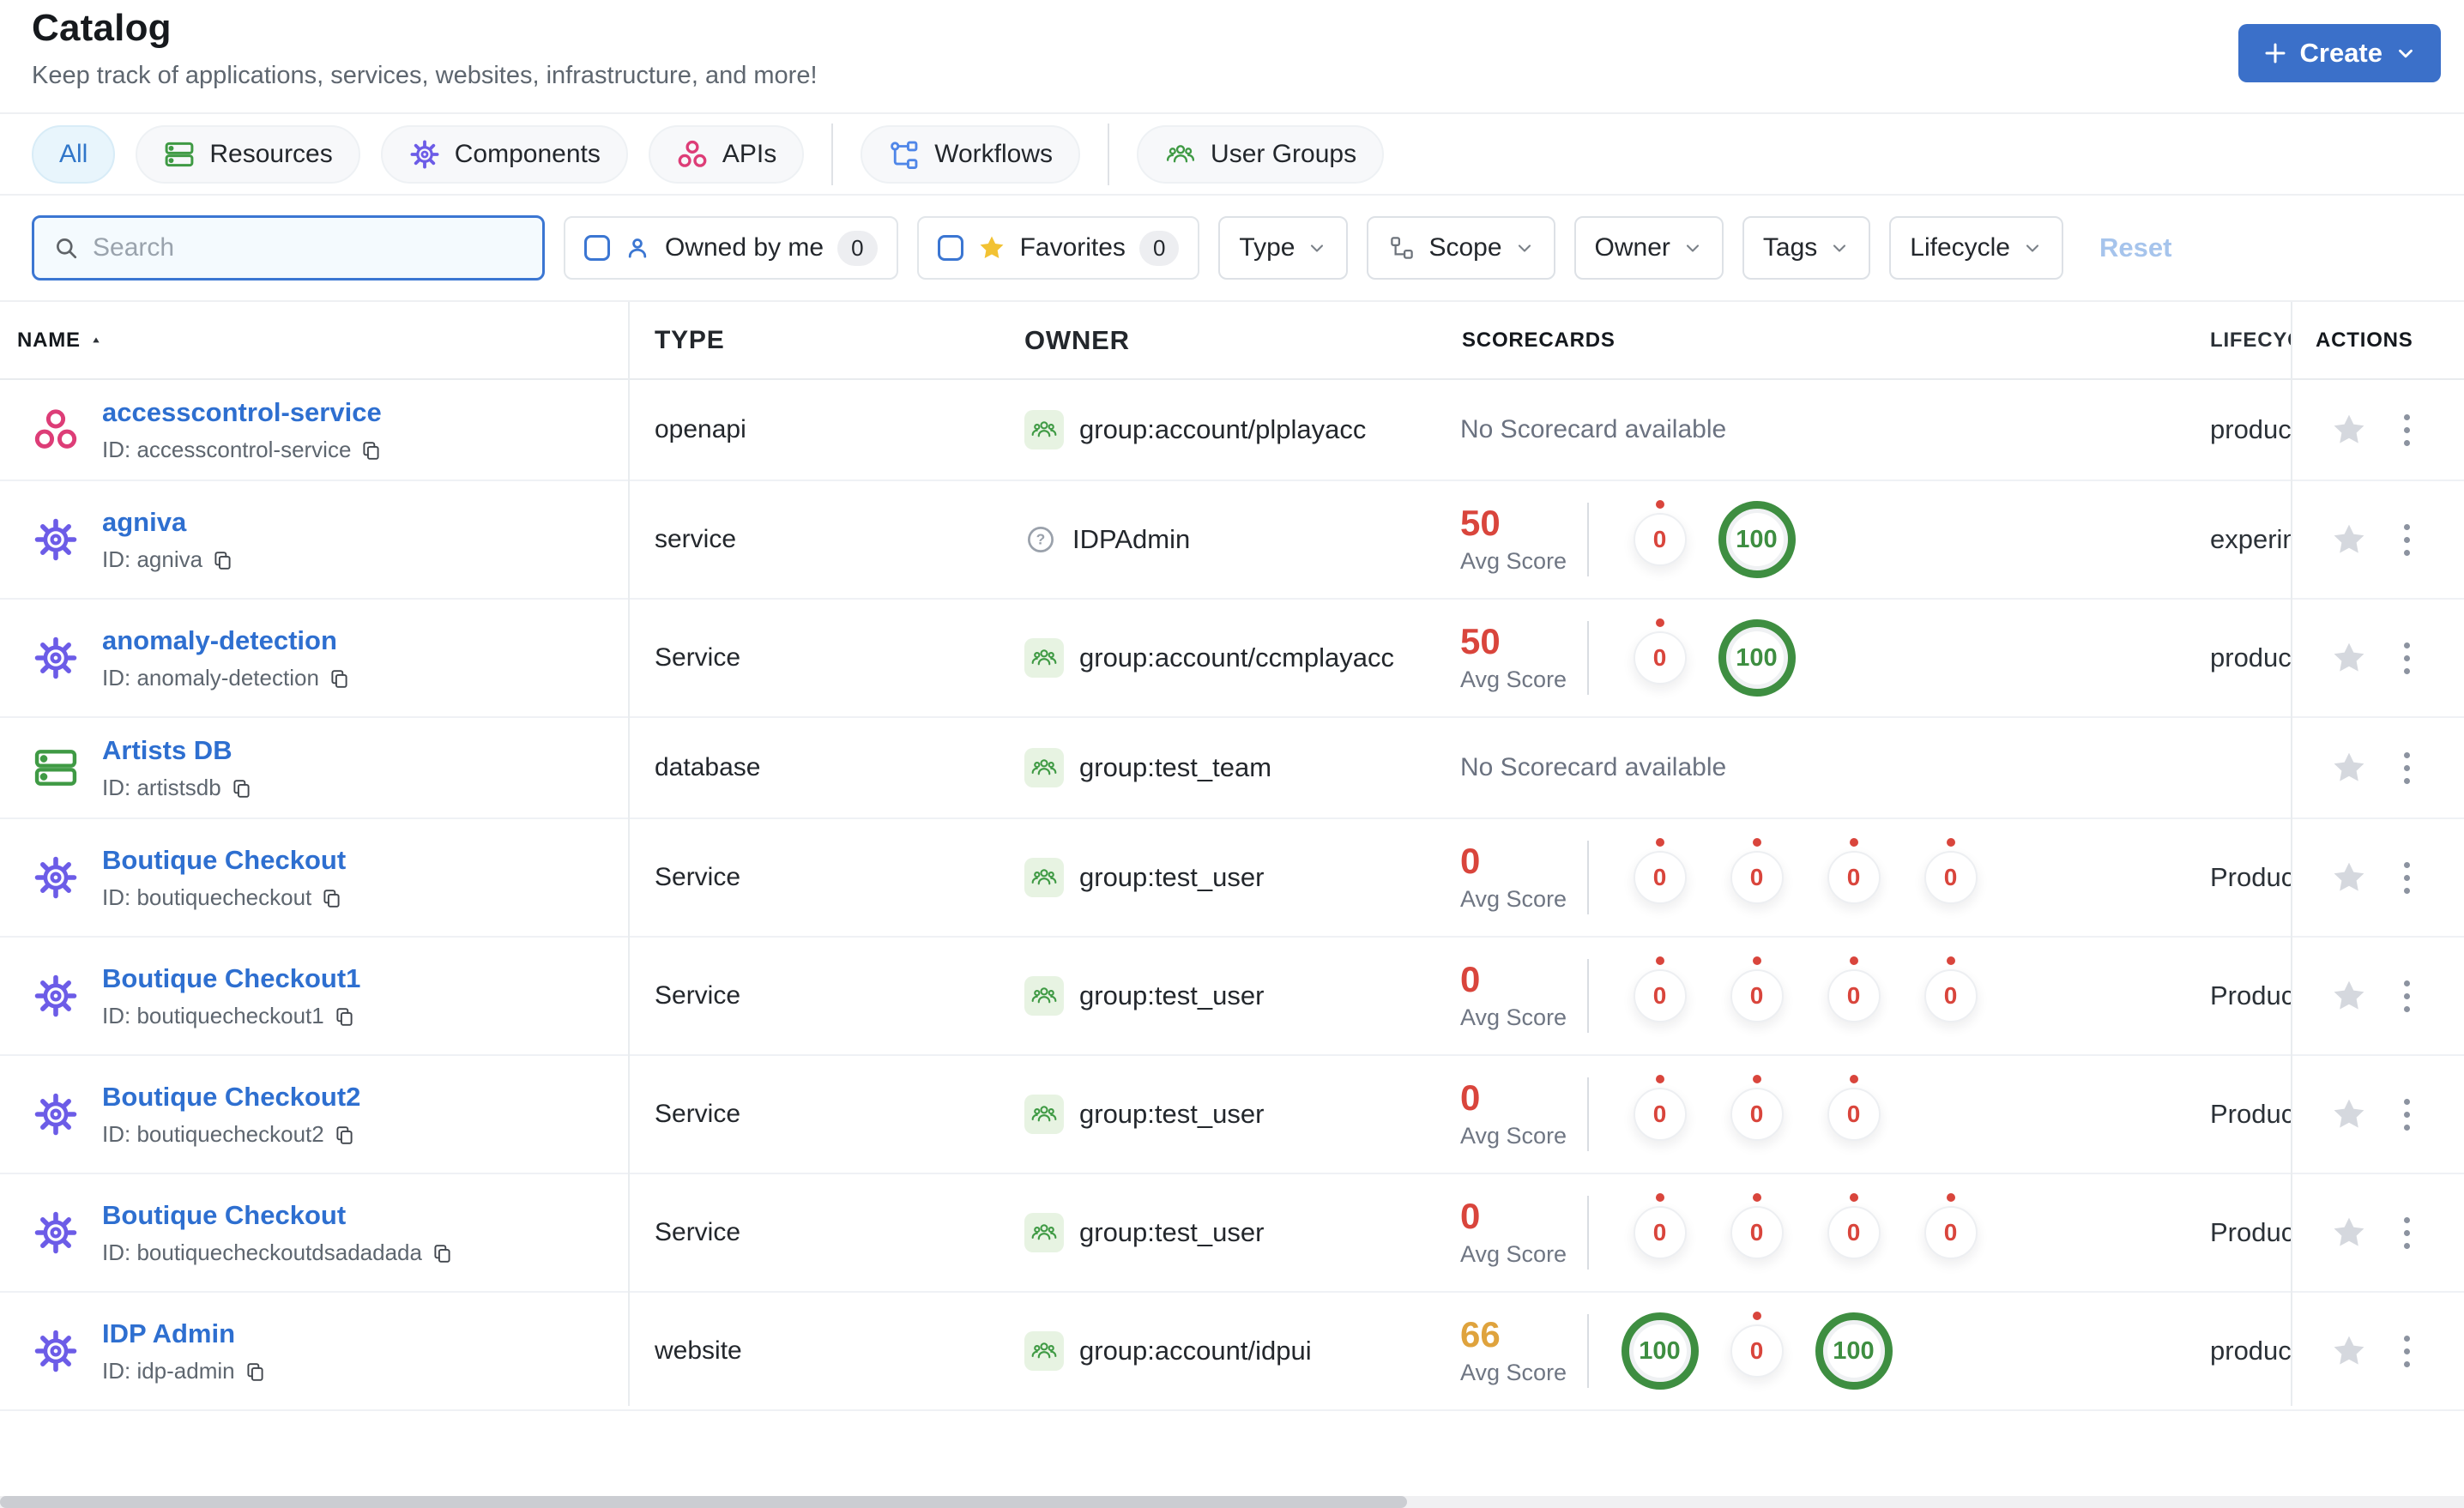 The width and height of the screenshot is (2464, 1508). What do you see at coordinates (2032, 248) in the screenshot?
I see `chevron-down-icon` at bounding box center [2032, 248].